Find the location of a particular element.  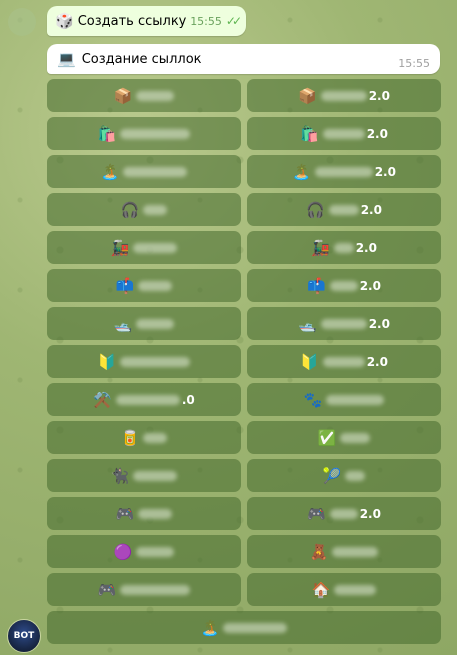

keyboard-button: 🎾 is located at coordinates (344, 475).